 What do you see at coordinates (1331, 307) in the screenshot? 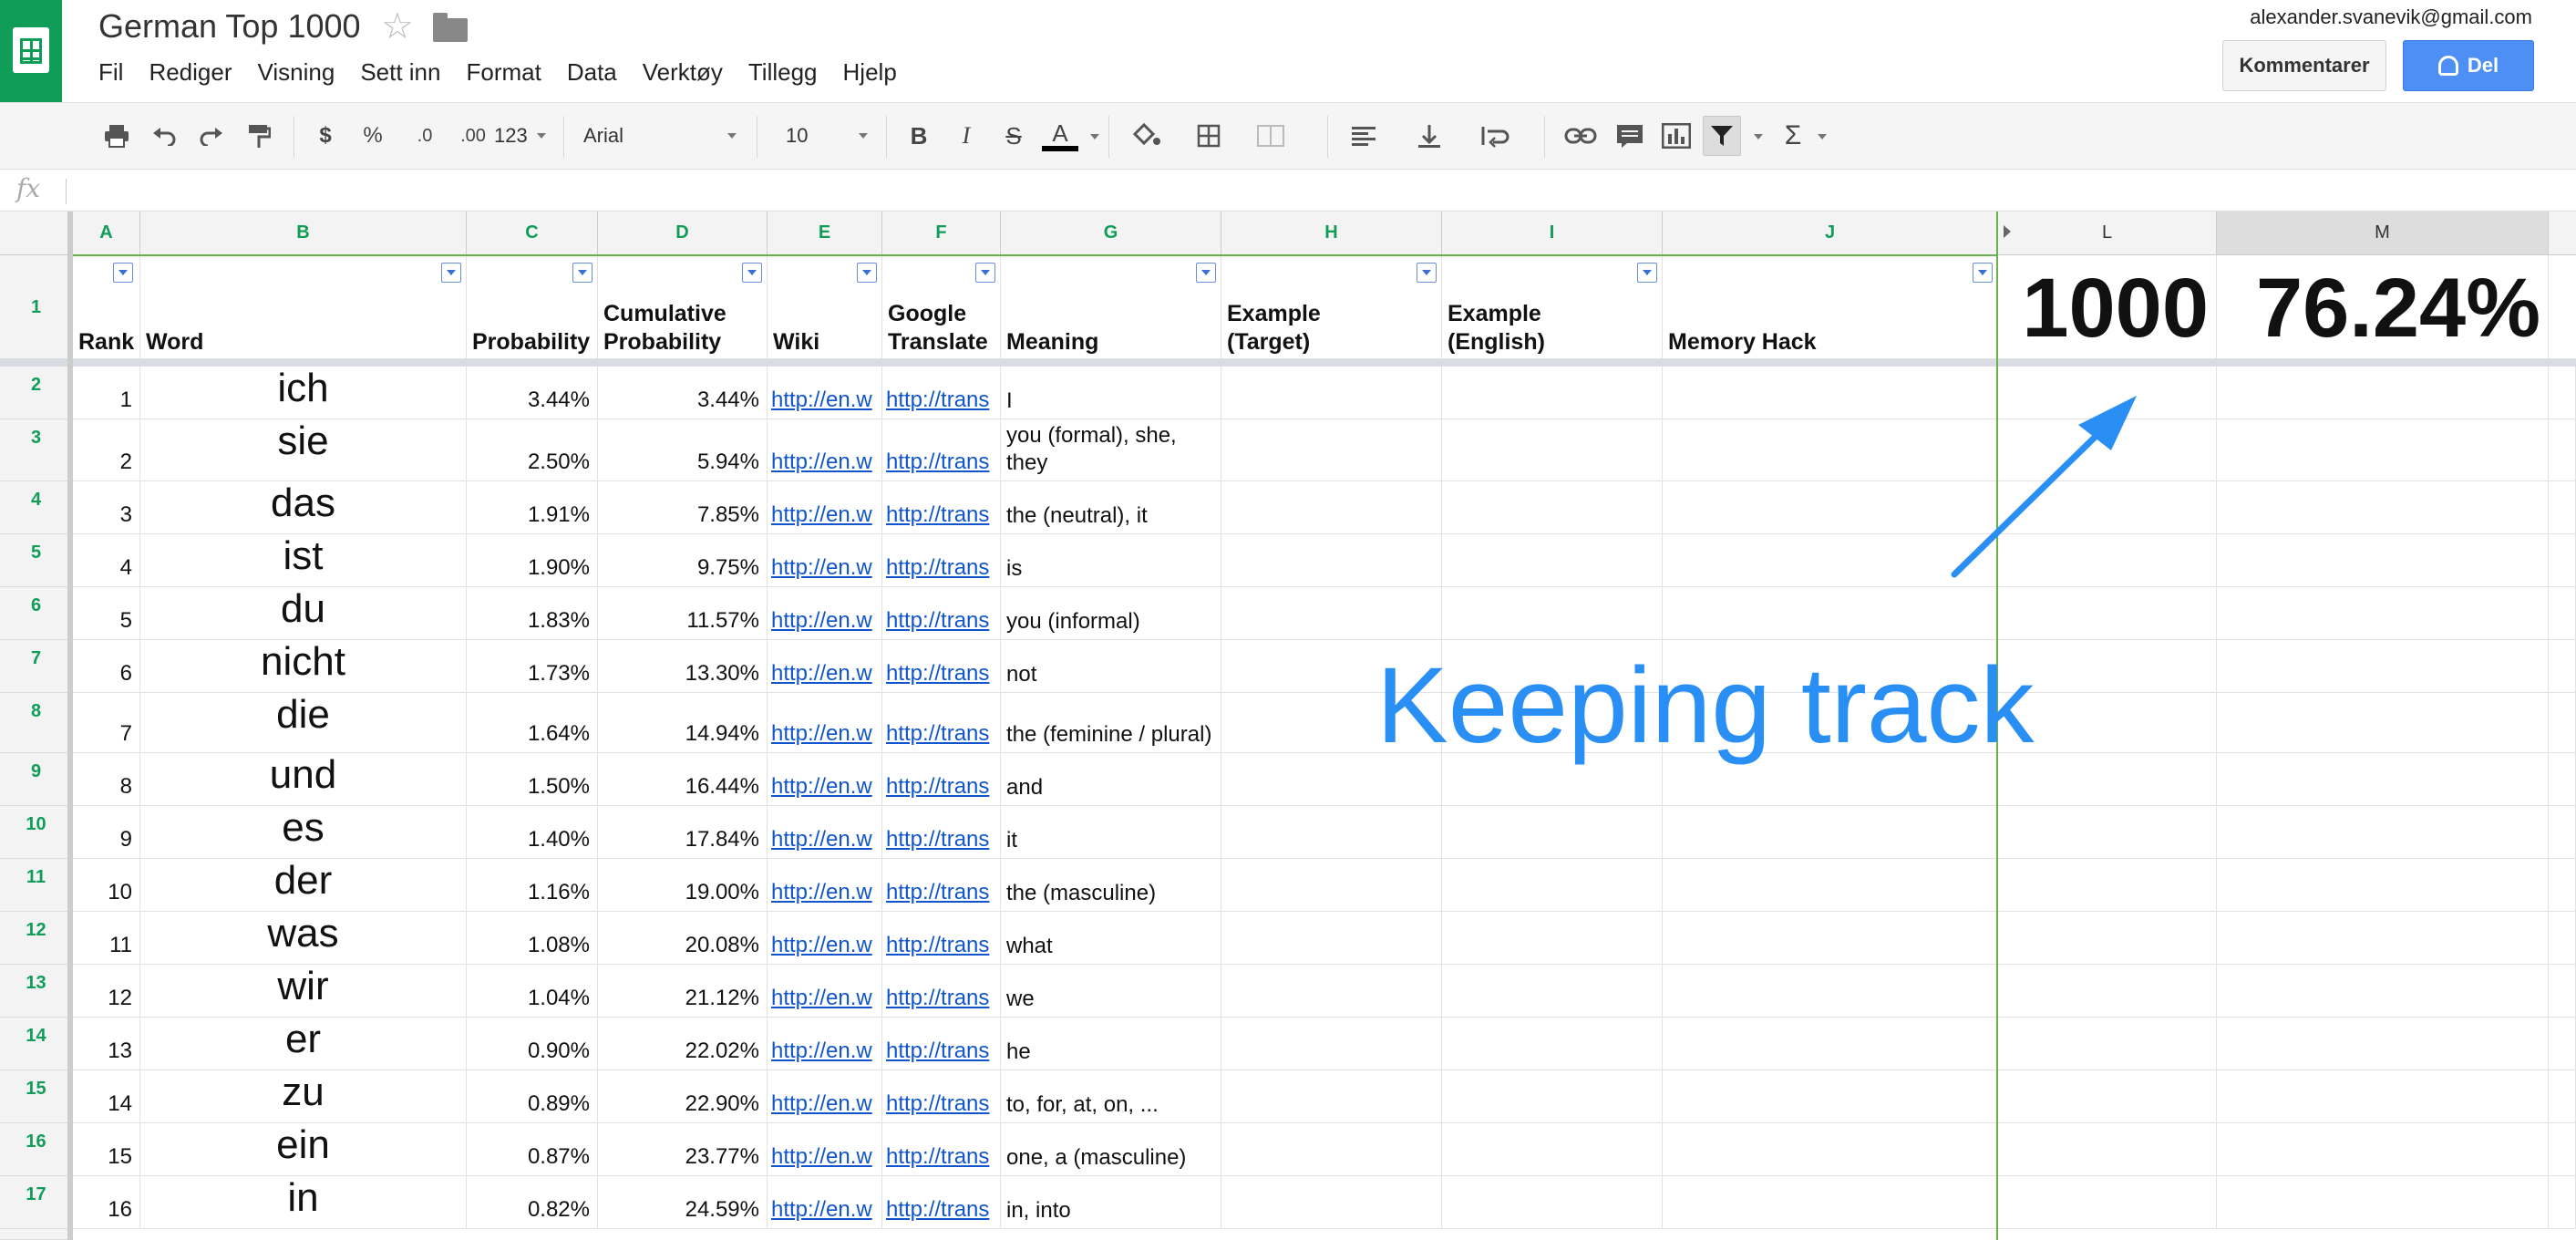
I see `header-example-target: Example (Target)` at bounding box center [1331, 307].